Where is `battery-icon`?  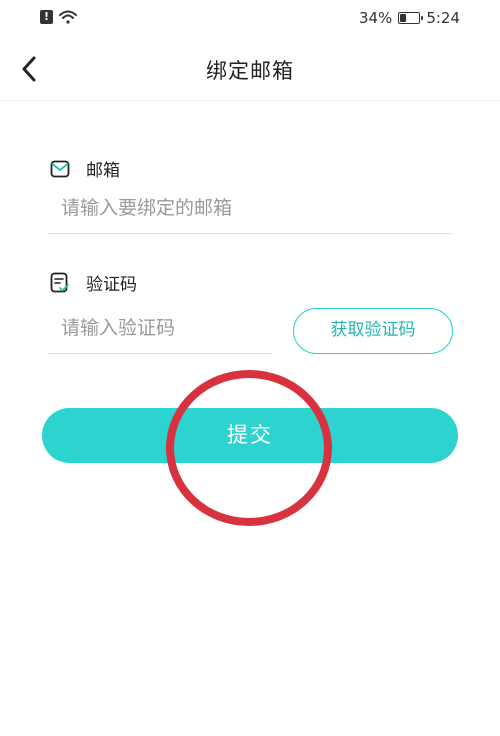 battery-icon is located at coordinates (411, 18).